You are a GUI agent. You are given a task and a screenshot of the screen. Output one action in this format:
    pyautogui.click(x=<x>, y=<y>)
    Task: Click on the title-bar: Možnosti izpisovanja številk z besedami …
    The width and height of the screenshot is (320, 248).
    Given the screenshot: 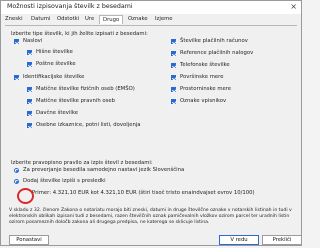 What is the action you would take?
    pyautogui.click(x=151, y=7)
    